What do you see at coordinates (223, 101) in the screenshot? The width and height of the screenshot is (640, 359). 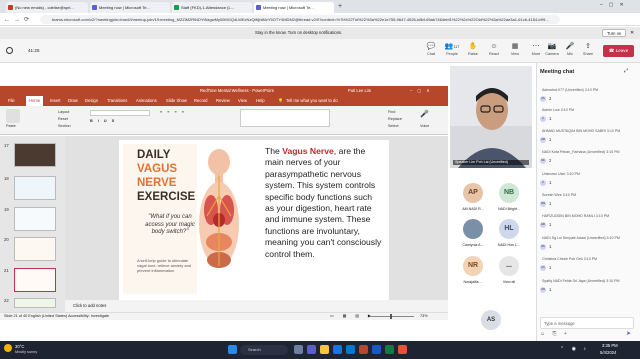 I see `menu-review: Review` at bounding box center [223, 101].